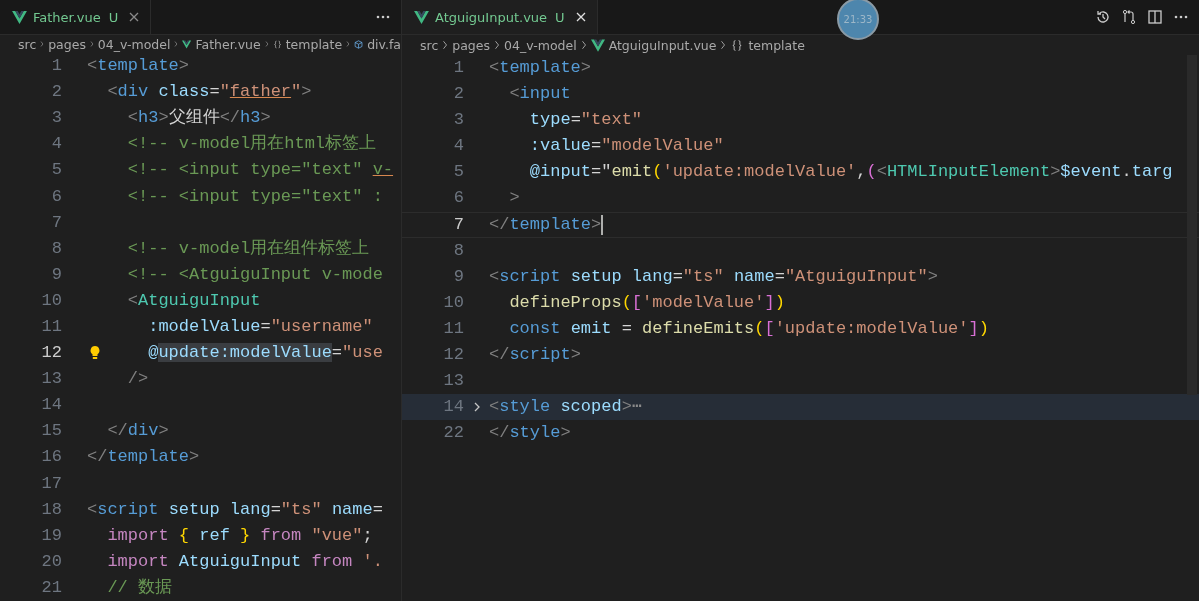  Describe the element at coordinates (646, 302) in the screenshot. I see `code-line: defineProps(['modelValue'])` at that location.